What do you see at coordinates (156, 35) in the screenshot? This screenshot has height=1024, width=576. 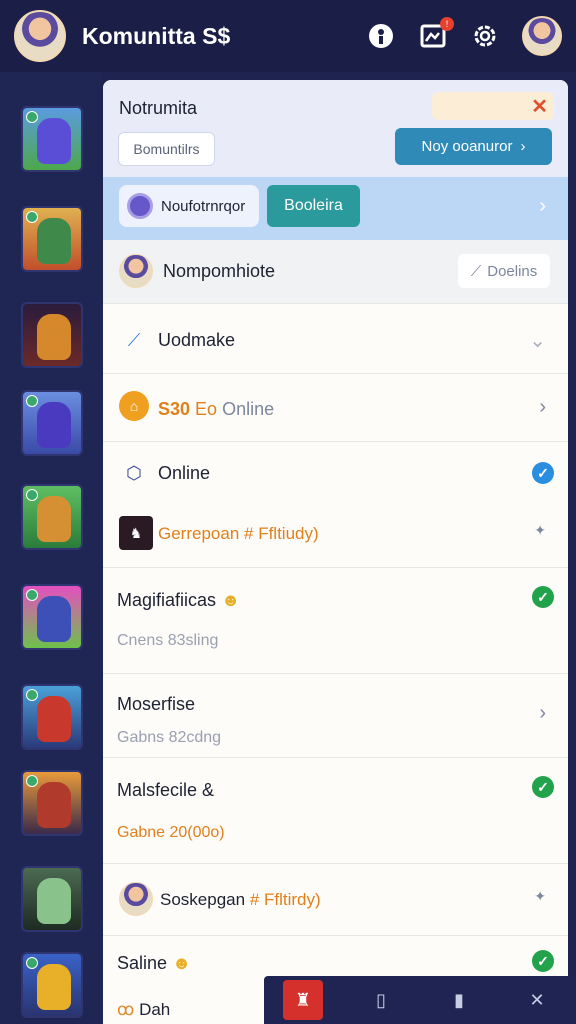 I see `app-title: Komunitta S$` at bounding box center [156, 35].